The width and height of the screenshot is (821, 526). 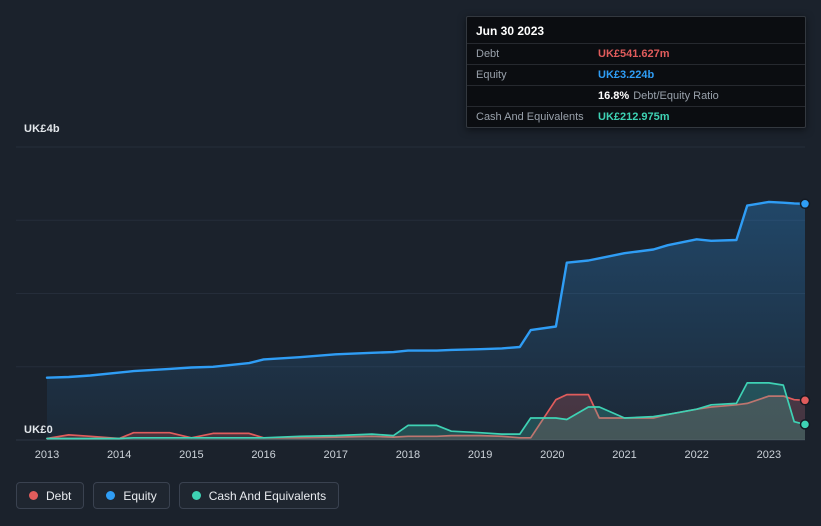 What do you see at coordinates (119, 455) in the screenshot?
I see `x-axis-label: 2014` at bounding box center [119, 455].